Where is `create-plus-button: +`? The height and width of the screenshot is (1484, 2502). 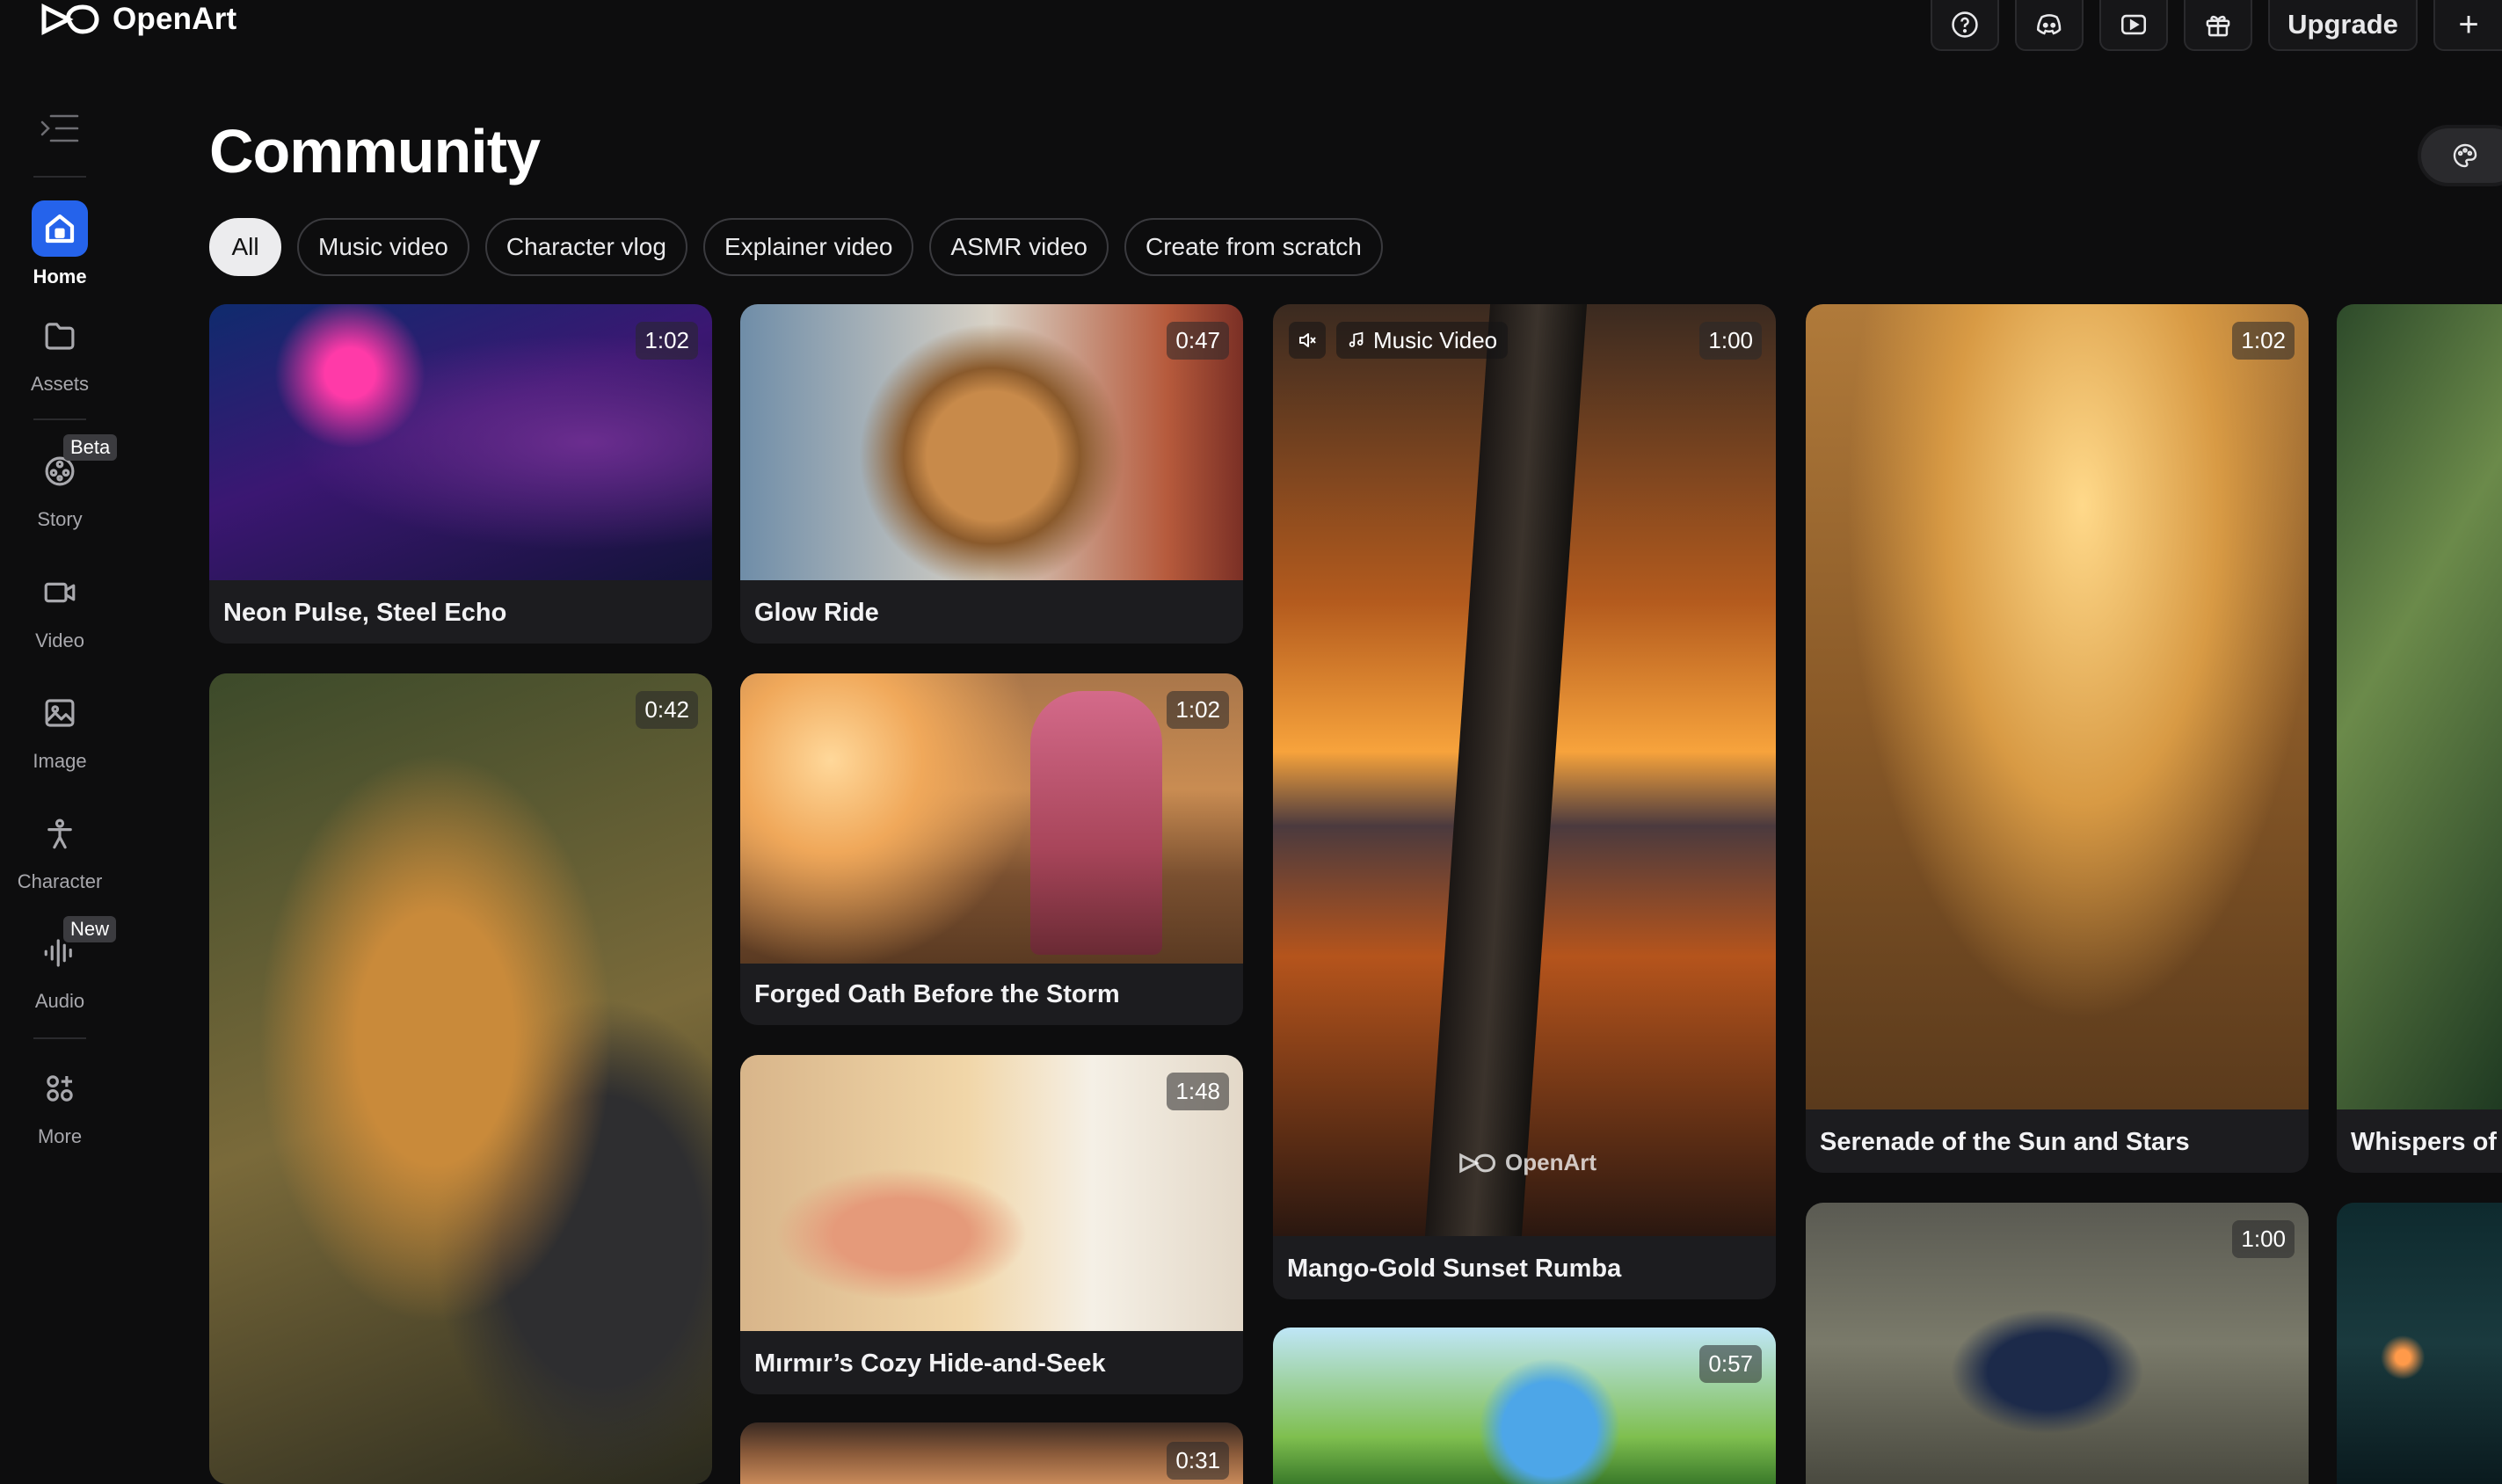
create-plus-button: + is located at coordinates (2468, 25).